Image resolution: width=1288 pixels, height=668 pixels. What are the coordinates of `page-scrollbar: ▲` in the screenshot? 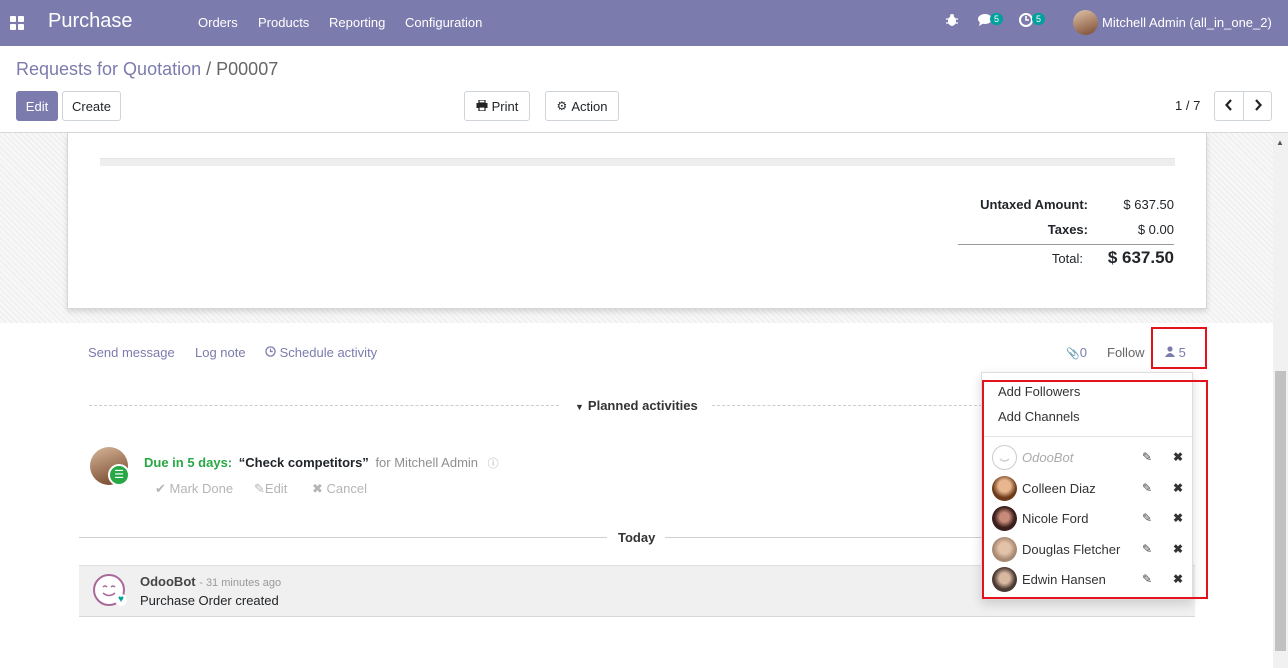 It's located at (1280, 400).